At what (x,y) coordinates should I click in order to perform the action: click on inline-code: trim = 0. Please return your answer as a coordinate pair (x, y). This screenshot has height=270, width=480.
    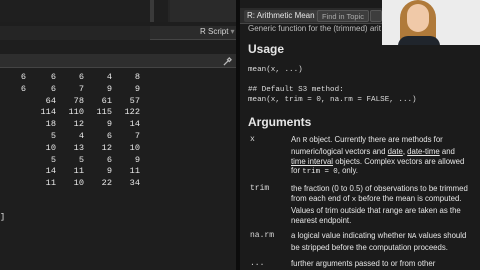
    Looking at the image, I should click on (320, 172).